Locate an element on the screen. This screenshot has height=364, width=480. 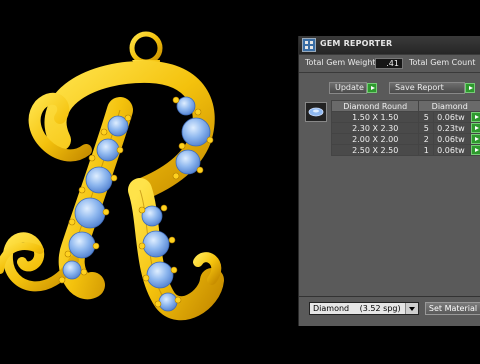
table-row: 2.50 X 2.50 1 0.06tw is located at coordinates (406, 150).